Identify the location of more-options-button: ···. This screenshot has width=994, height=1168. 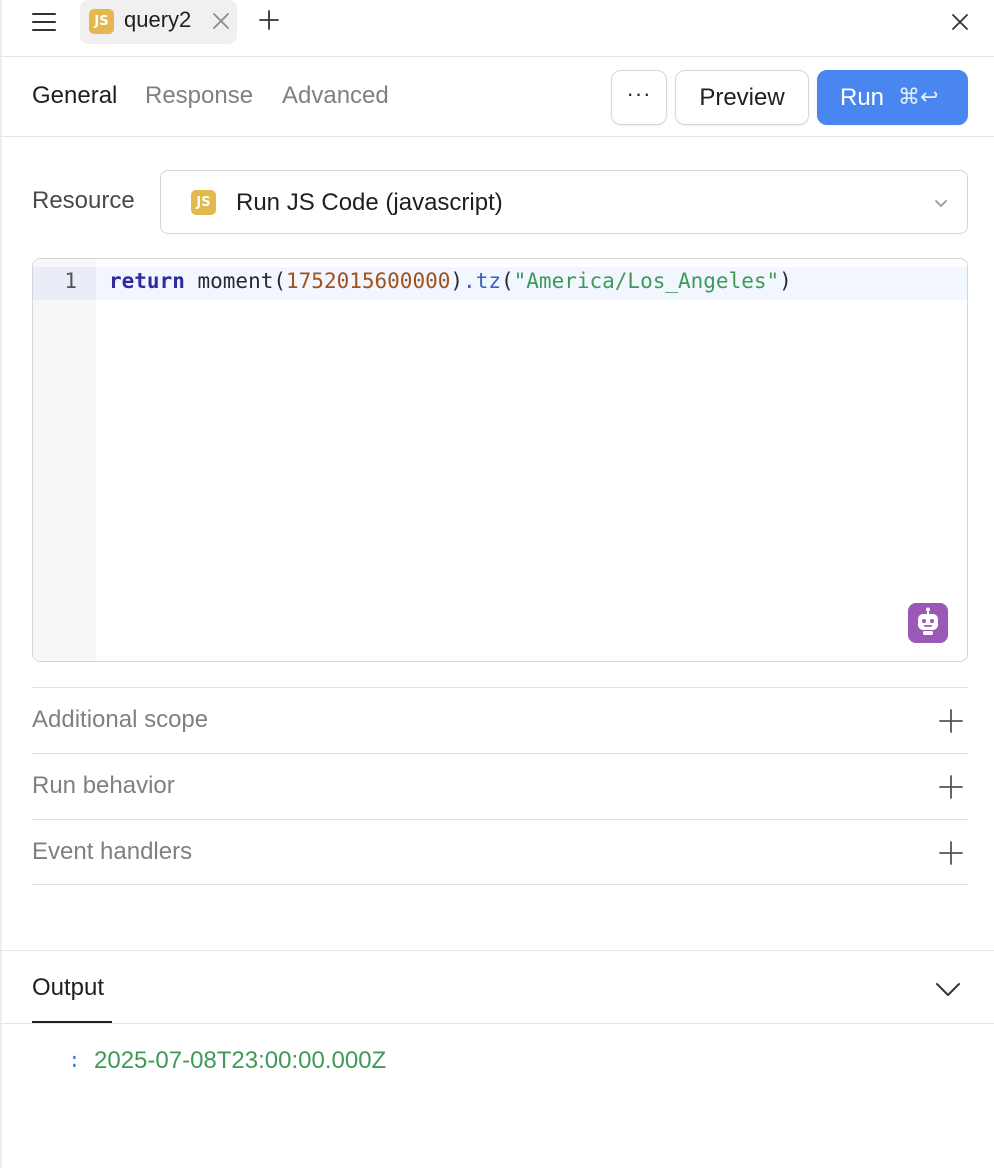
(639, 97).